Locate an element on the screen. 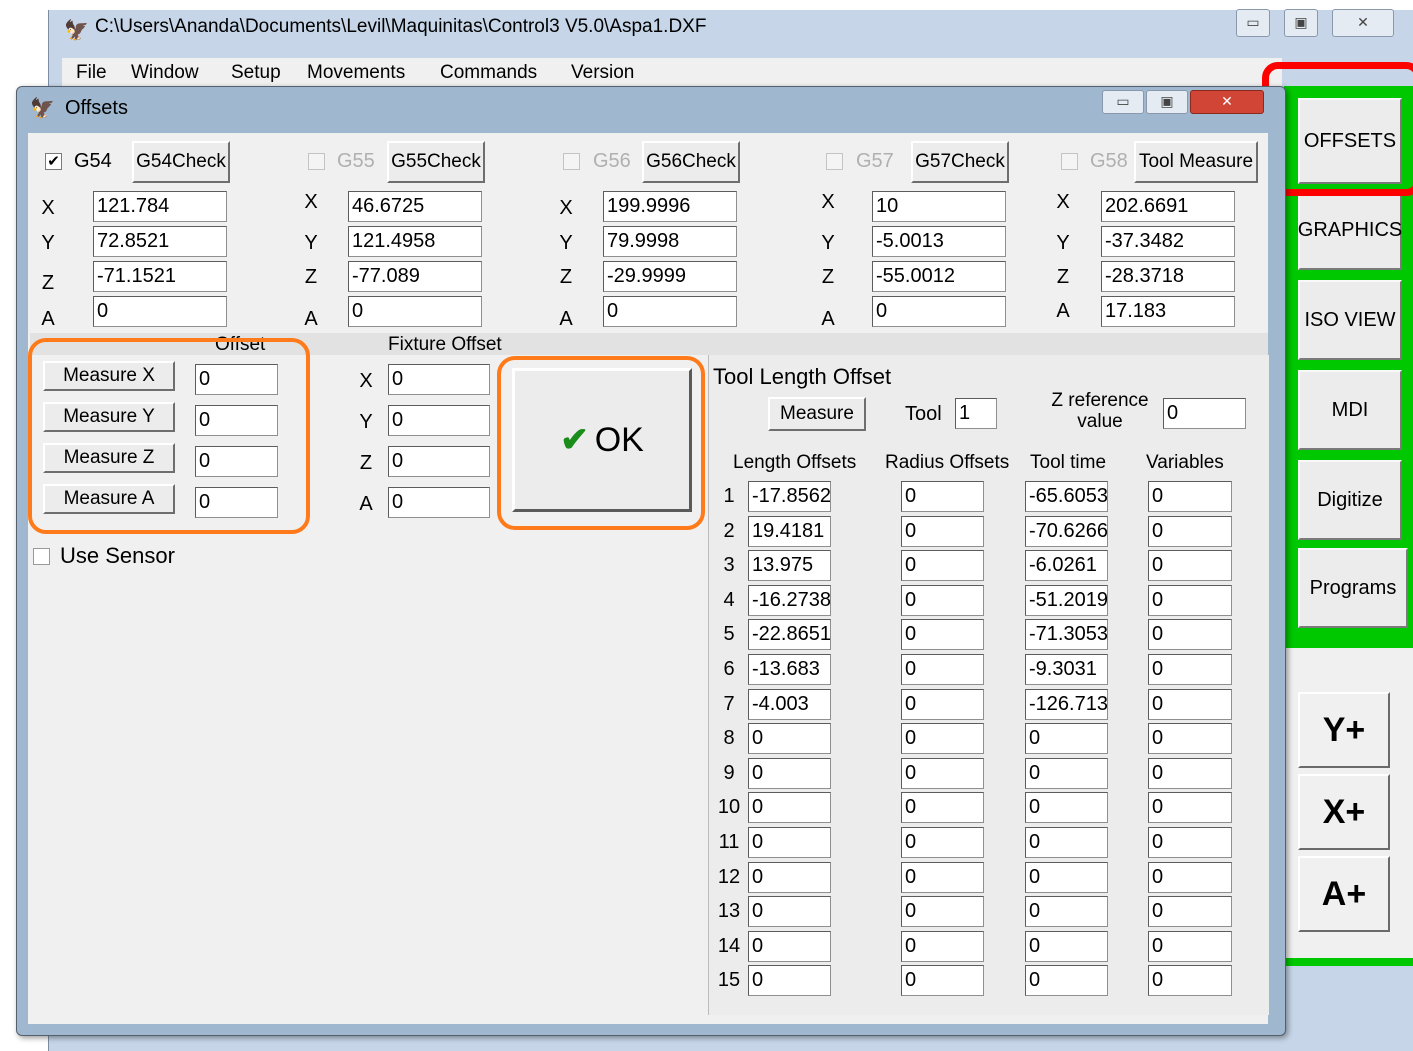 The height and width of the screenshot is (1051, 1413). g56-y-field: 79.9998 is located at coordinates (670, 241).